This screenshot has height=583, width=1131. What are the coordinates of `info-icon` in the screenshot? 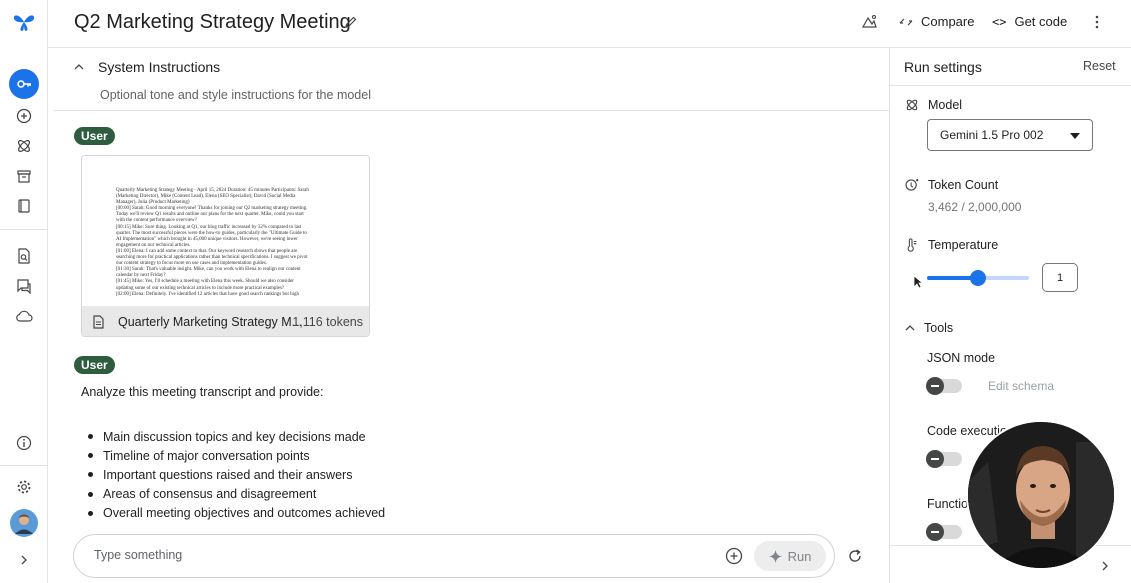 It's located at (24, 443).